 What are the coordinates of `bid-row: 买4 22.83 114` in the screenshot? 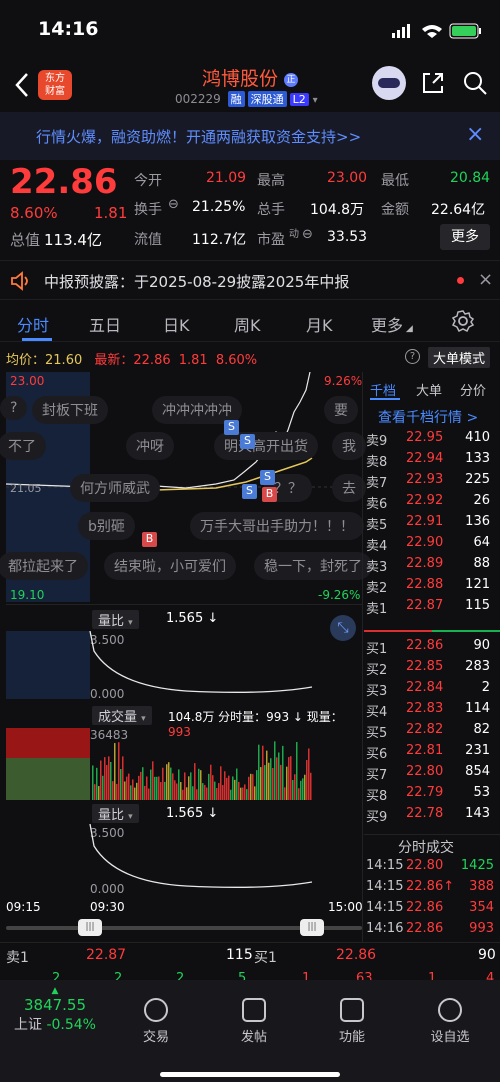 It's located at (432, 712).